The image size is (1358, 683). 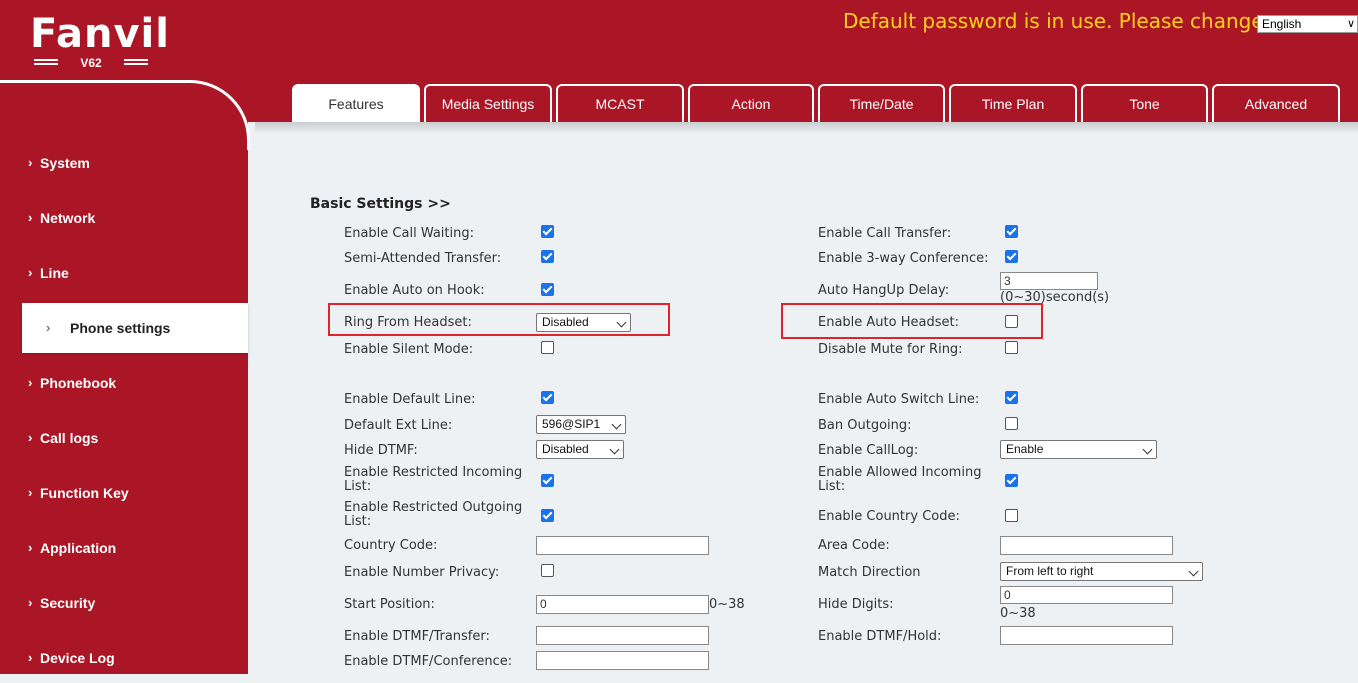 I want to click on sidebar-item-label: Function Key, so click(x=84, y=493).